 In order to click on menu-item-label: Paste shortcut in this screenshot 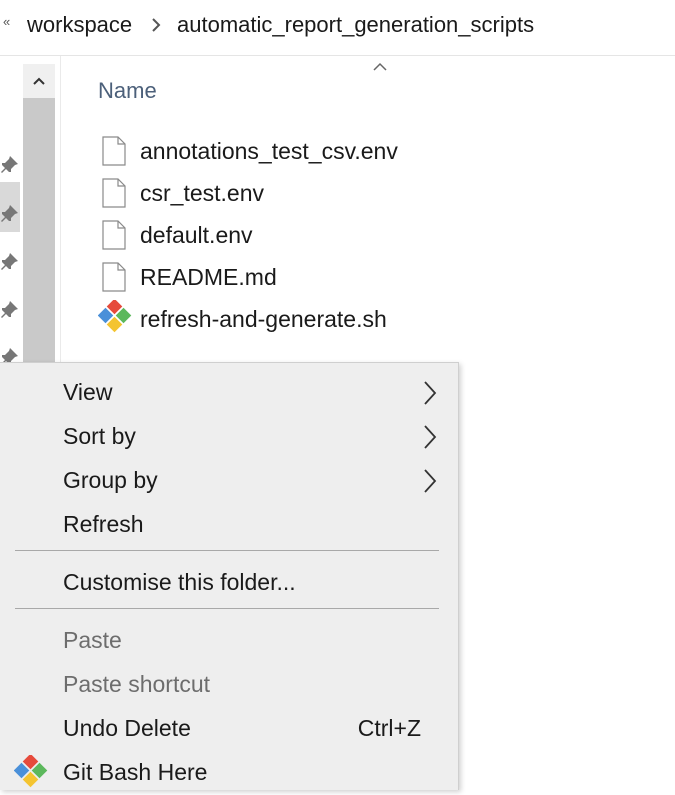, I will do `click(137, 684)`.